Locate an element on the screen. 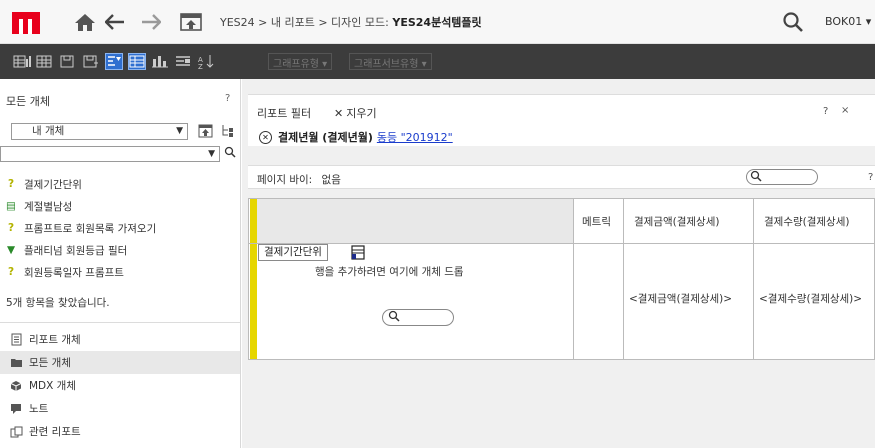  page-by-bar: 페이지 바이: 없음 ? is located at coordinates (561, 177).